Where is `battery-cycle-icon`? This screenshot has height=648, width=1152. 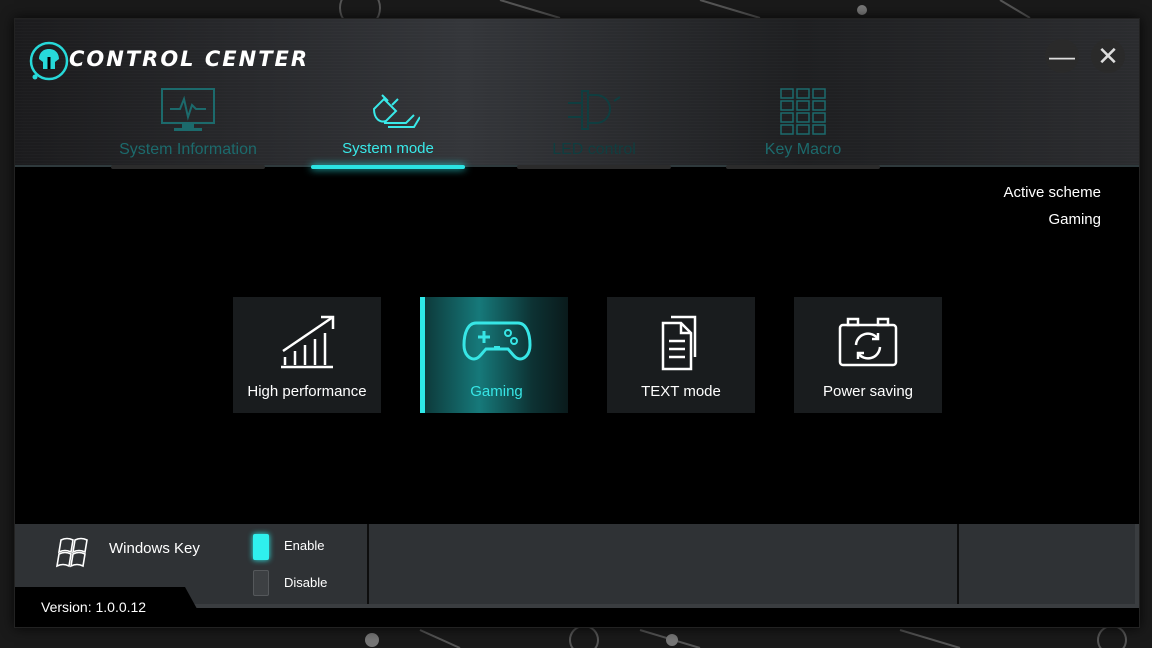 battery-cycle-icon is located at coordinates (868, 342).